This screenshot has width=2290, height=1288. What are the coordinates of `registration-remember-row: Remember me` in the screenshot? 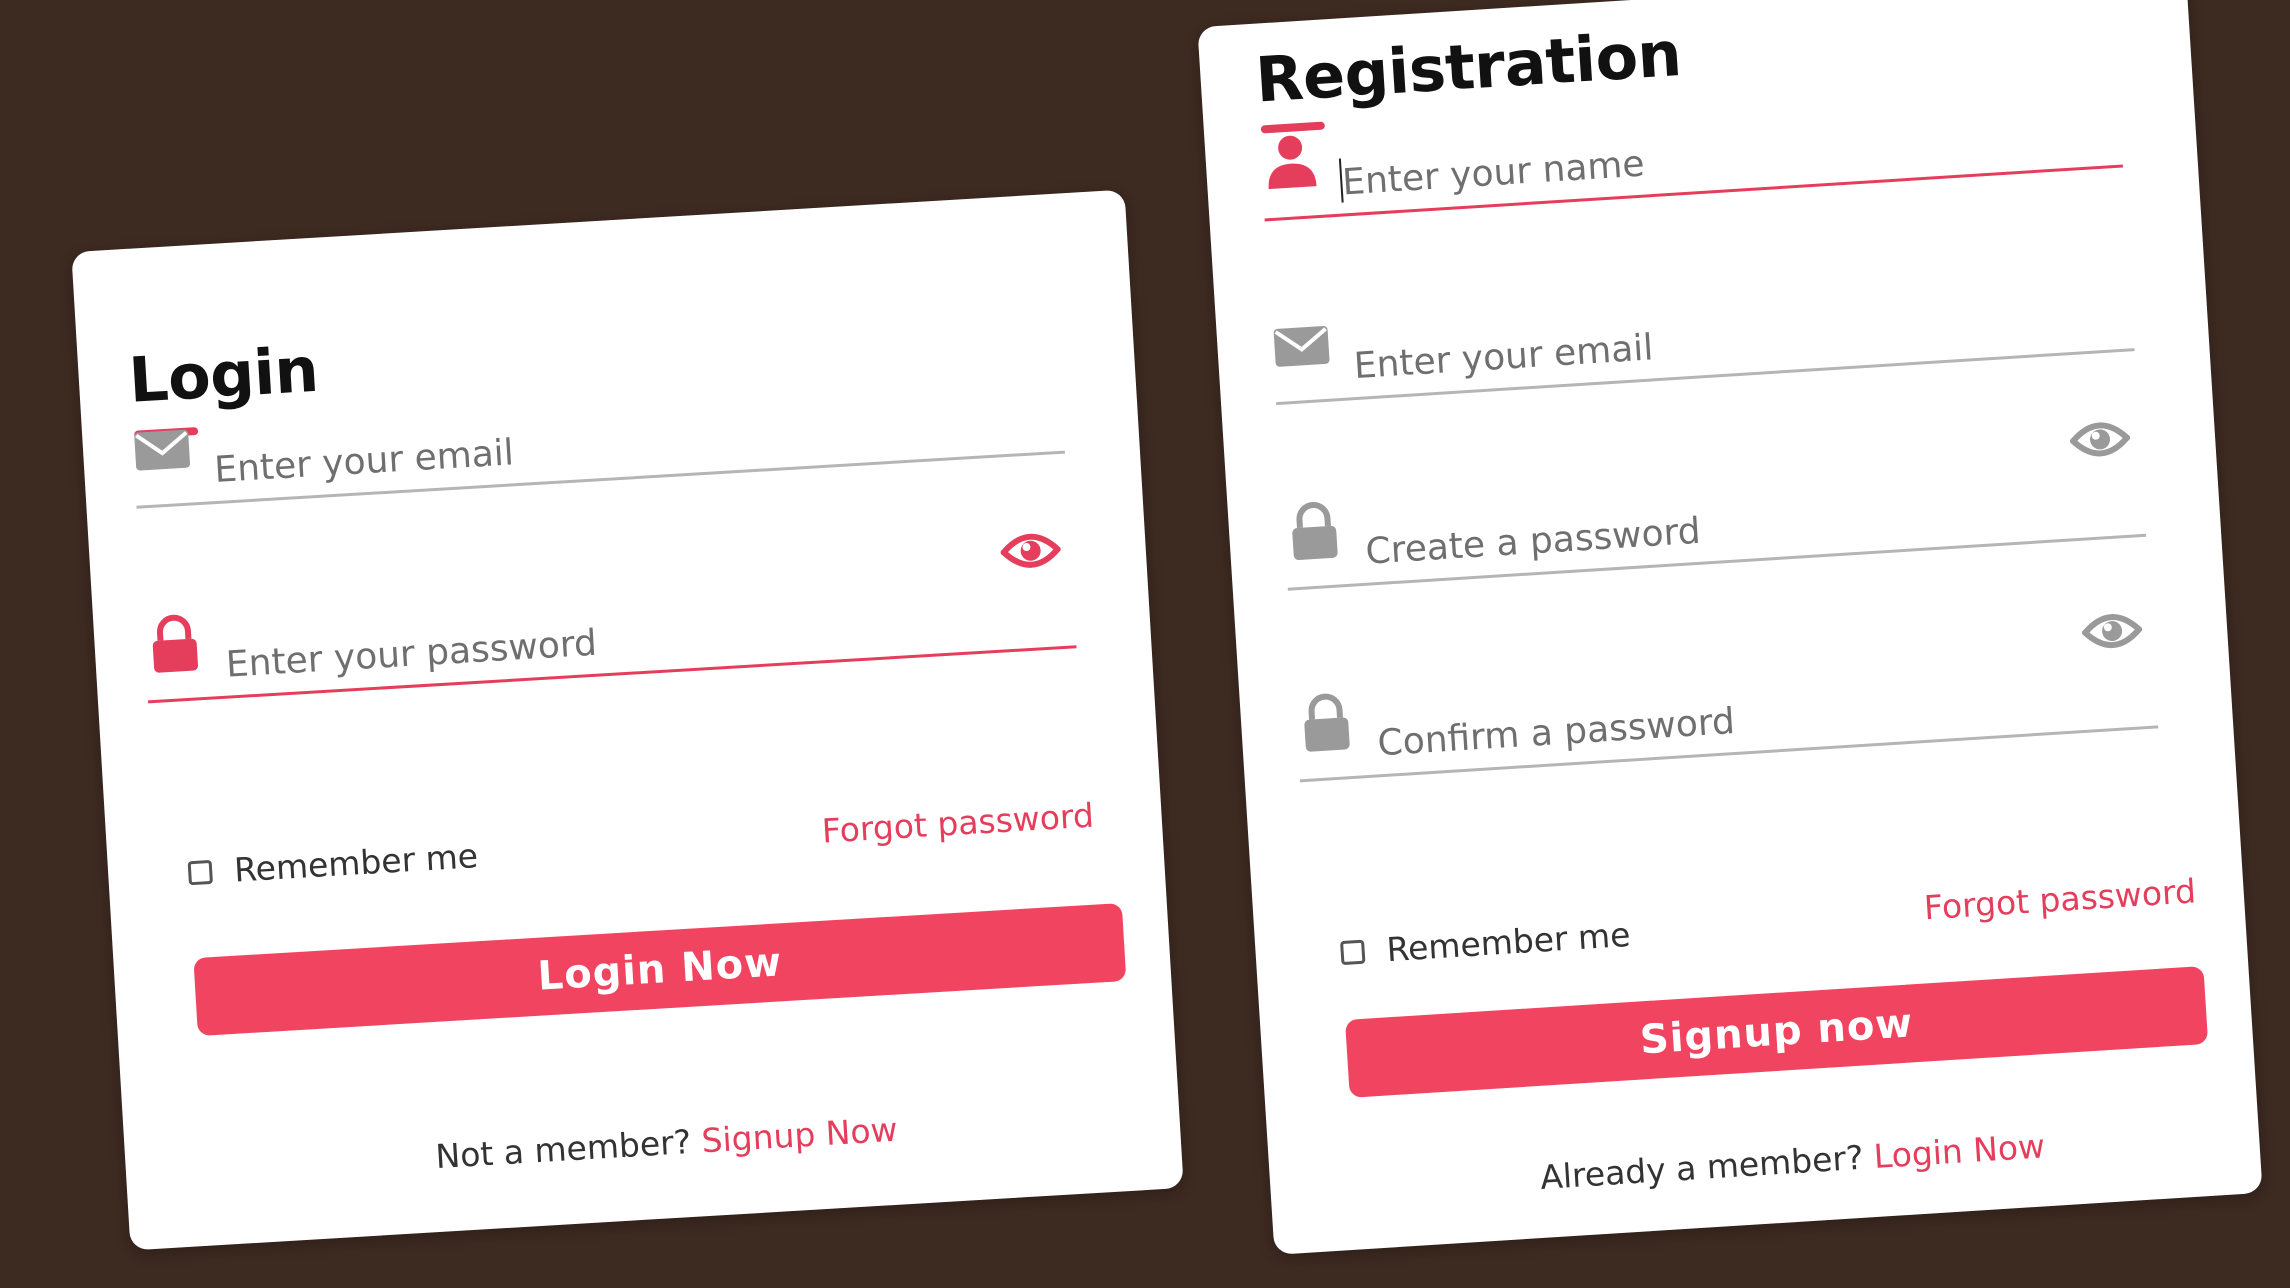 It's located at (1485, 943).